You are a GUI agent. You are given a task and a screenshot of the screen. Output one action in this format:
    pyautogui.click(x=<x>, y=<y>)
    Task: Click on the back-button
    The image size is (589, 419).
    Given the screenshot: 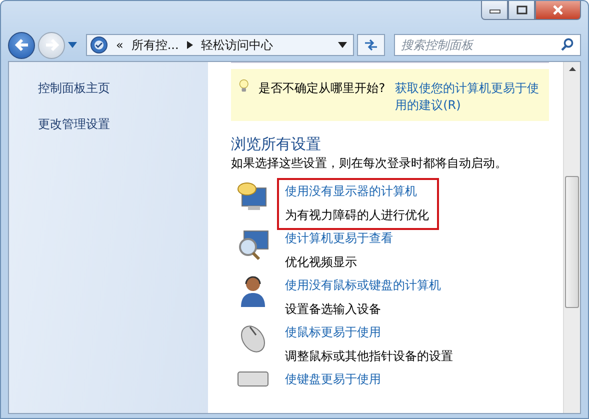 What is the action you would take?
    pyautogui.click(x=21, y=45)
    